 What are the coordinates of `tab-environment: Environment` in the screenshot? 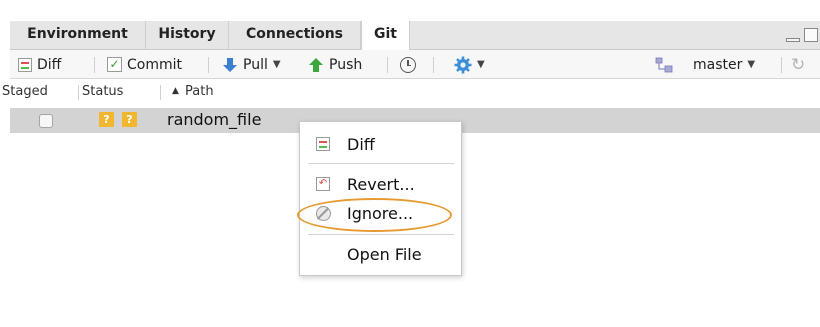 It's located at (78, 35).